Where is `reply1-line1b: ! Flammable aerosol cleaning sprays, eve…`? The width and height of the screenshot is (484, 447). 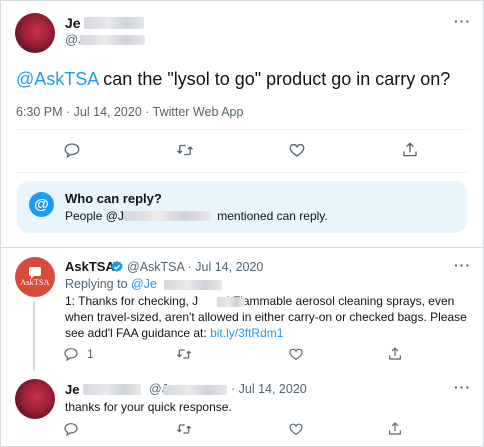 reply1-line1b: ! Flammable aerosol cleaning sprays, eve… is located at coordinates (340, 301).